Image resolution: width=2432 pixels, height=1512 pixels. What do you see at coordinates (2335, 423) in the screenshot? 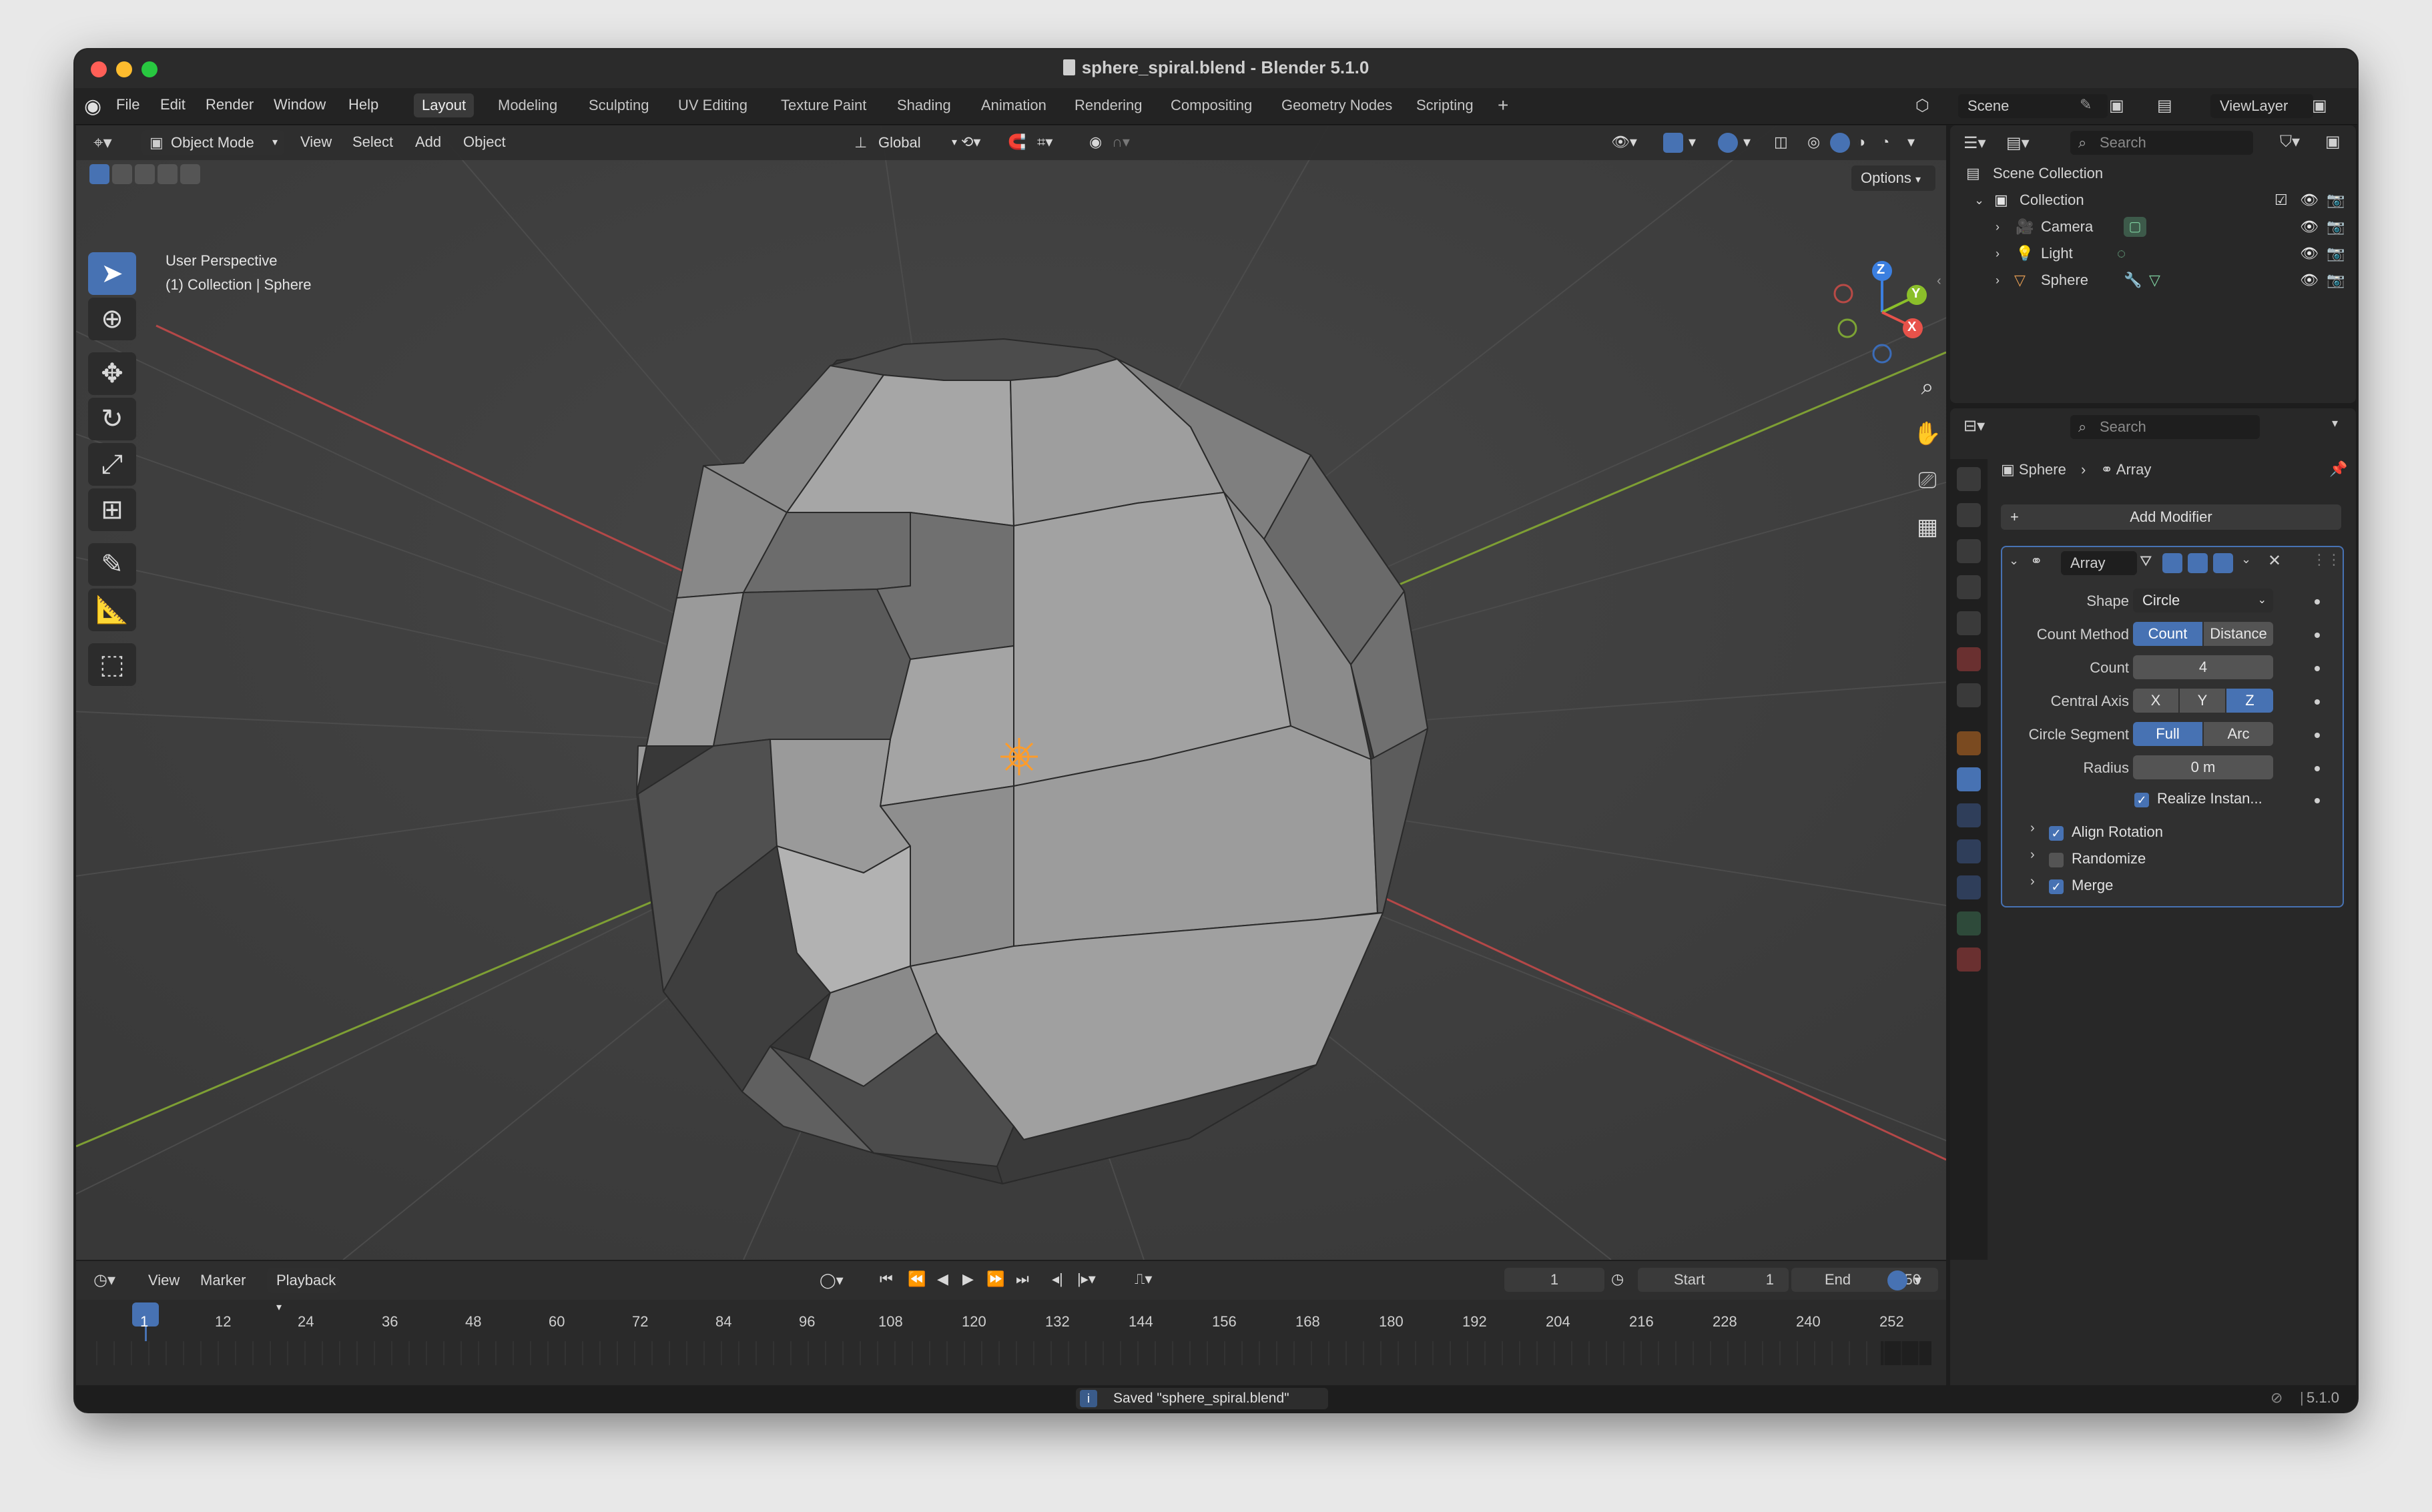
I see `chevron-down-icon: ▾` at bounding box center [2335, 423].